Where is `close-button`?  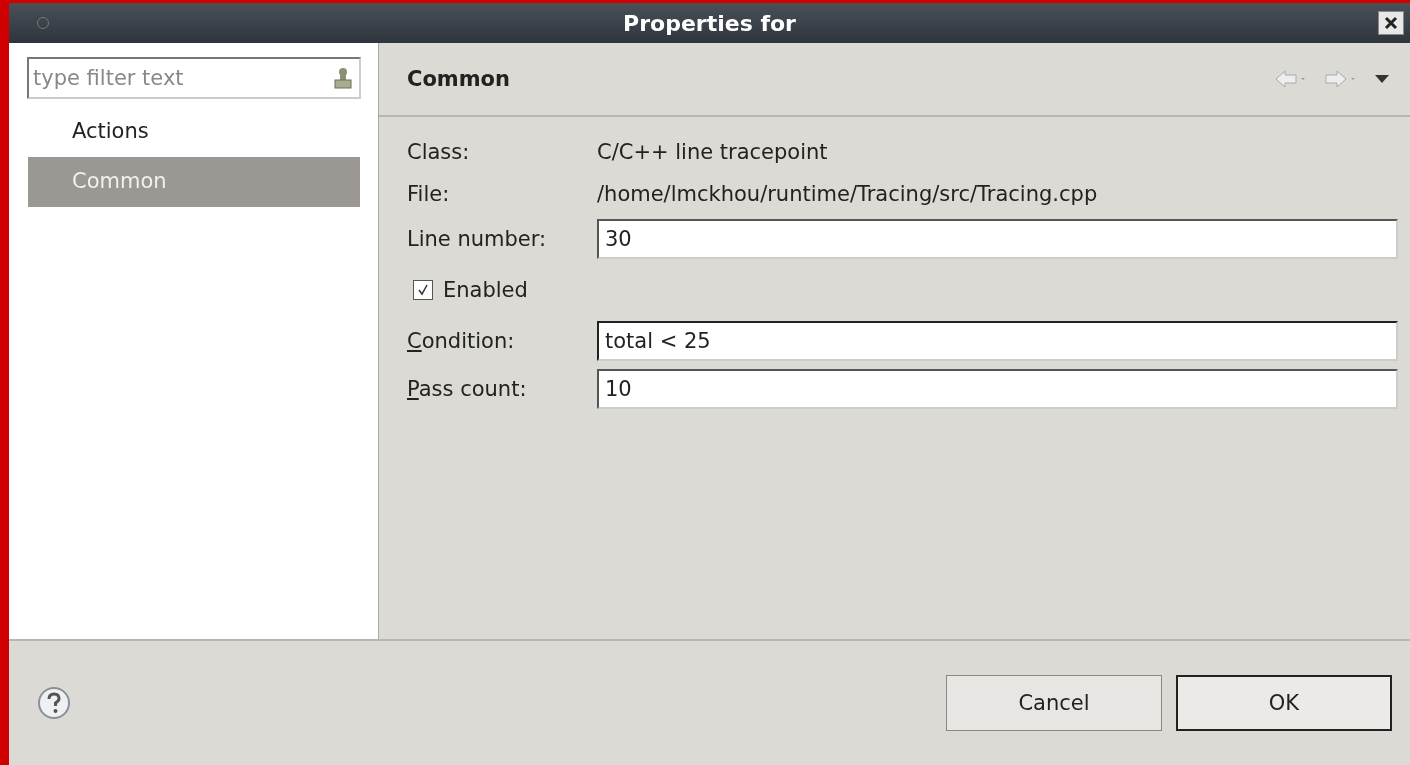 close-button is located at coordinates (1391, 23).